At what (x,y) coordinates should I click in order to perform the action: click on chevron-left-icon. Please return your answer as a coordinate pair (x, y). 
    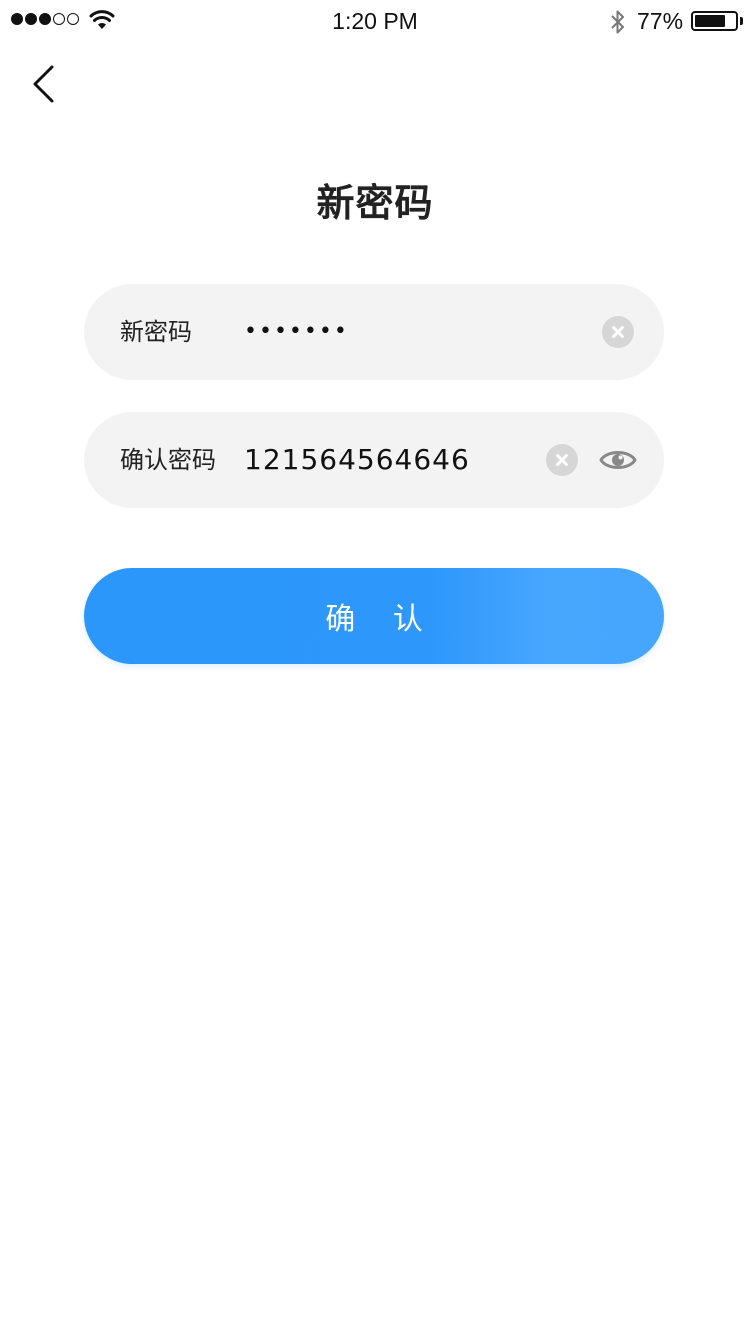
    Looking at the image, I should click on (43, 84).